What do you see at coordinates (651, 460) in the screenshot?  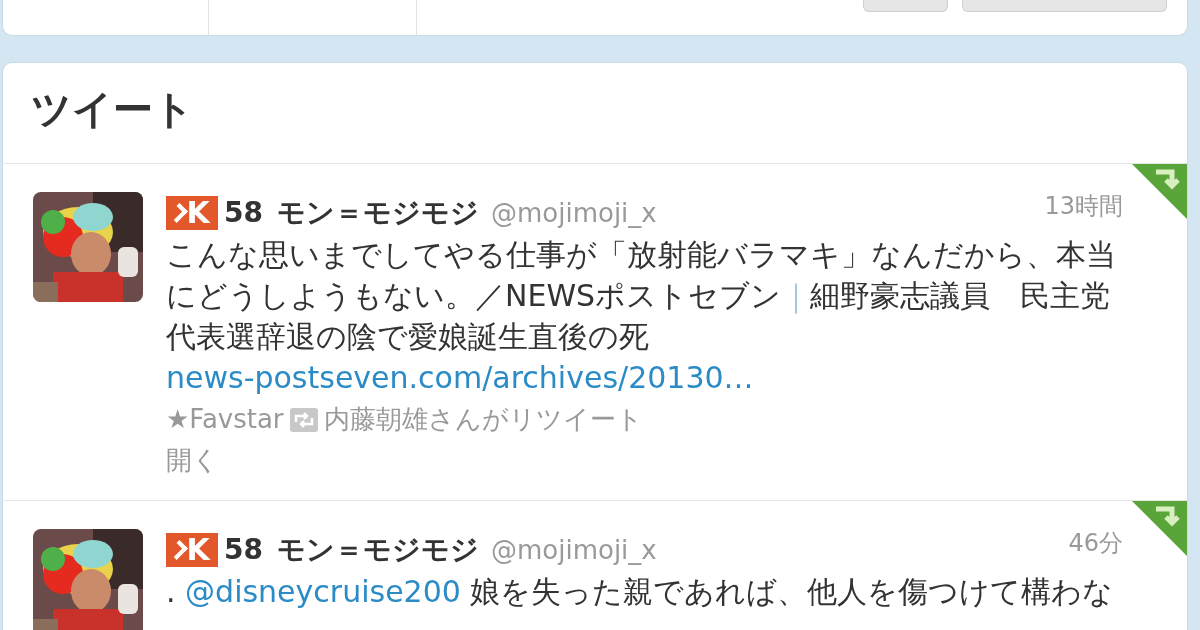 I see `expand-link: 開く` at bounding box center [651, 460].